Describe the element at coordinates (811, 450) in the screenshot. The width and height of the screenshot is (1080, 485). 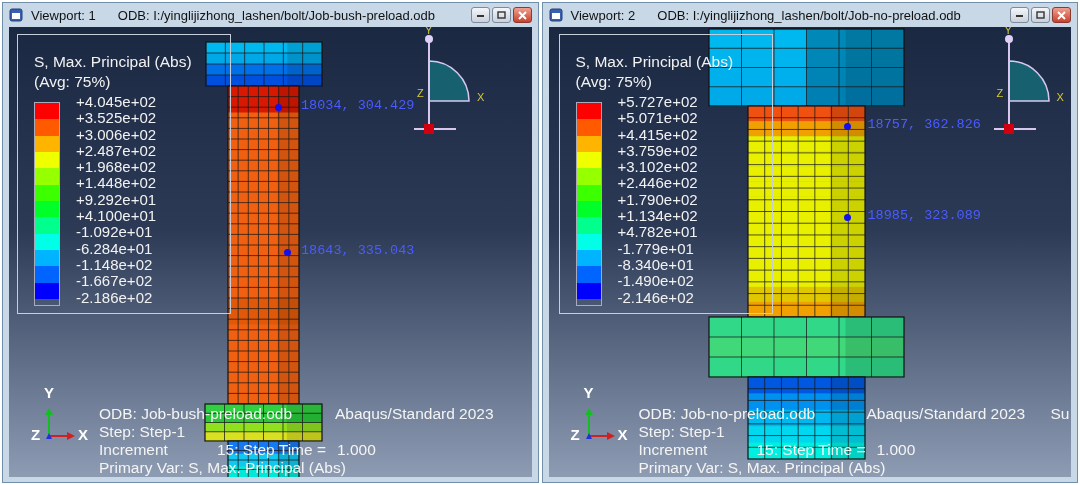
I see `increment-value: 15: Step Time =` at that location.